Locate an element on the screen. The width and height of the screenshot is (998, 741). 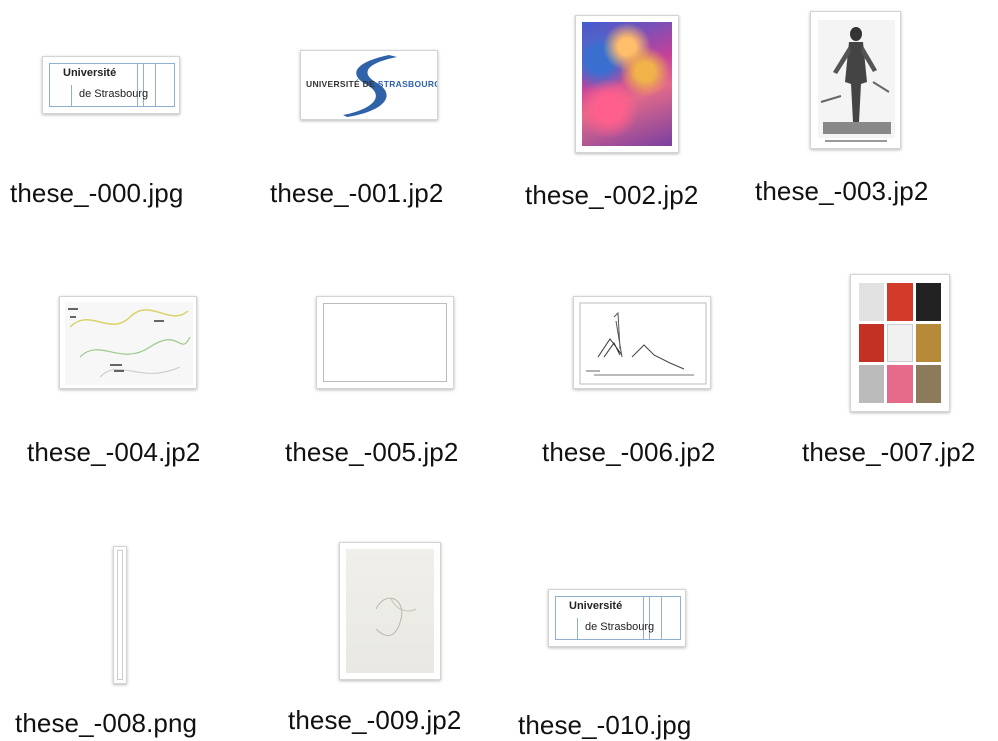
sketch-lines is located at coordinates (643, 343).